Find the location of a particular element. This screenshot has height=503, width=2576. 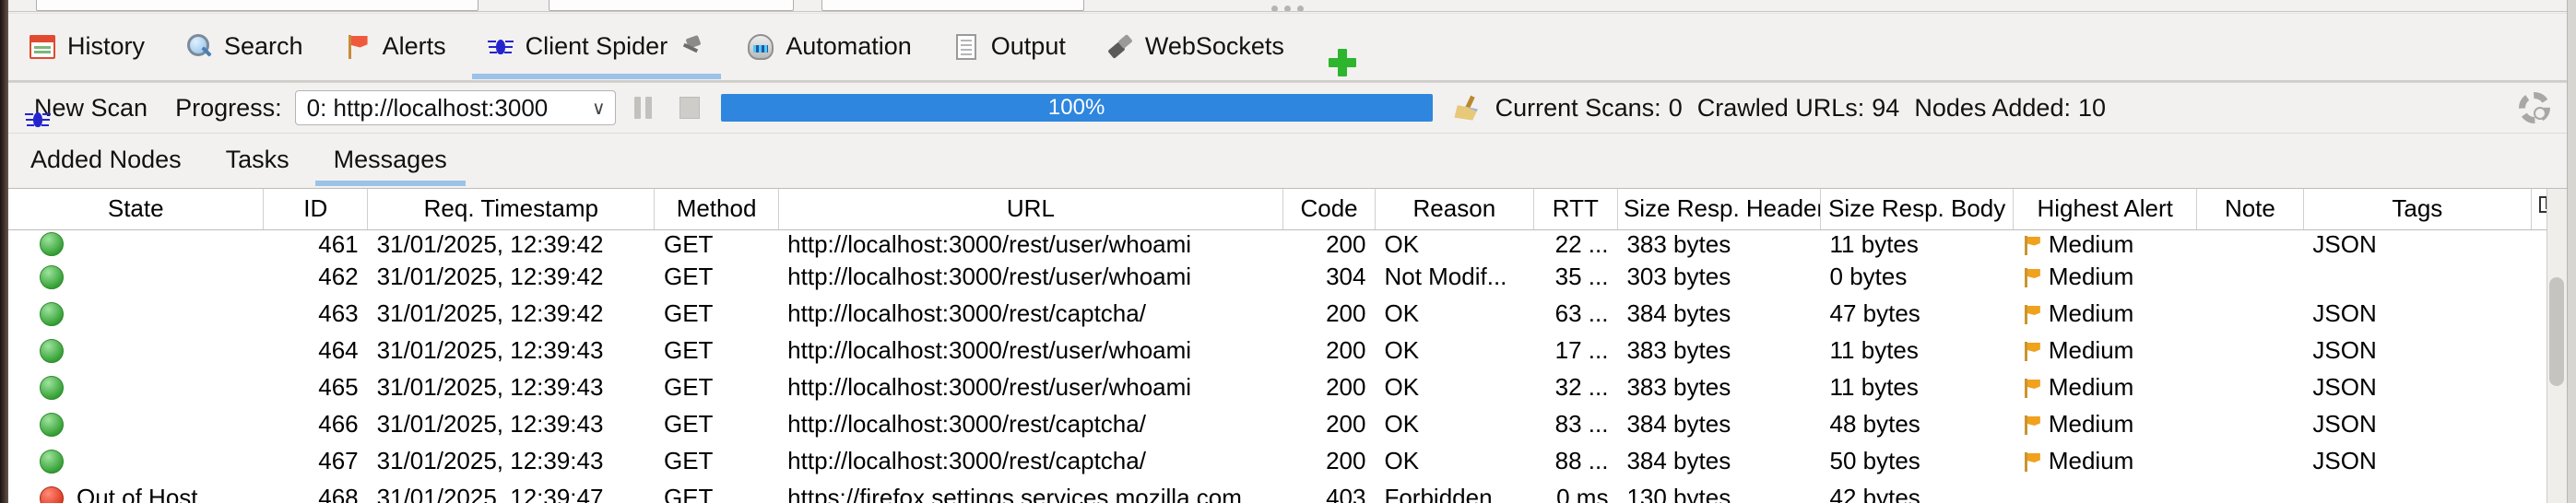

col-header-id: ID is located at coordinates (316, 209).